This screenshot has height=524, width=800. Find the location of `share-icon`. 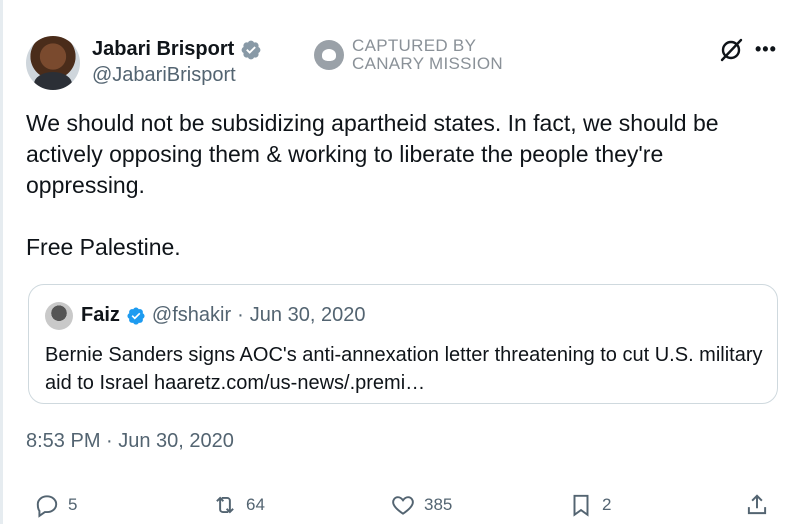

share-icon is located at coordinates (757, 504).